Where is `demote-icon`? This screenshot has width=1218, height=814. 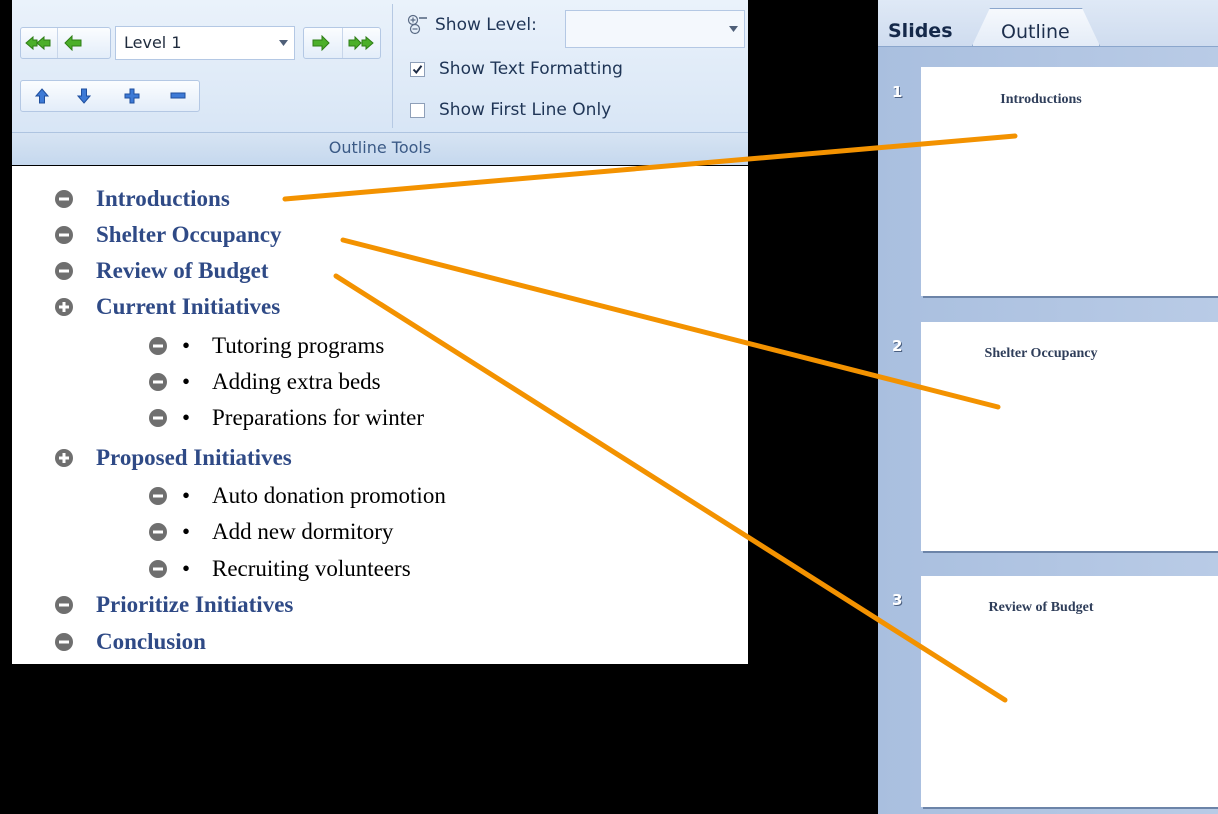
demote-icon is located at coordinates (321, 43).